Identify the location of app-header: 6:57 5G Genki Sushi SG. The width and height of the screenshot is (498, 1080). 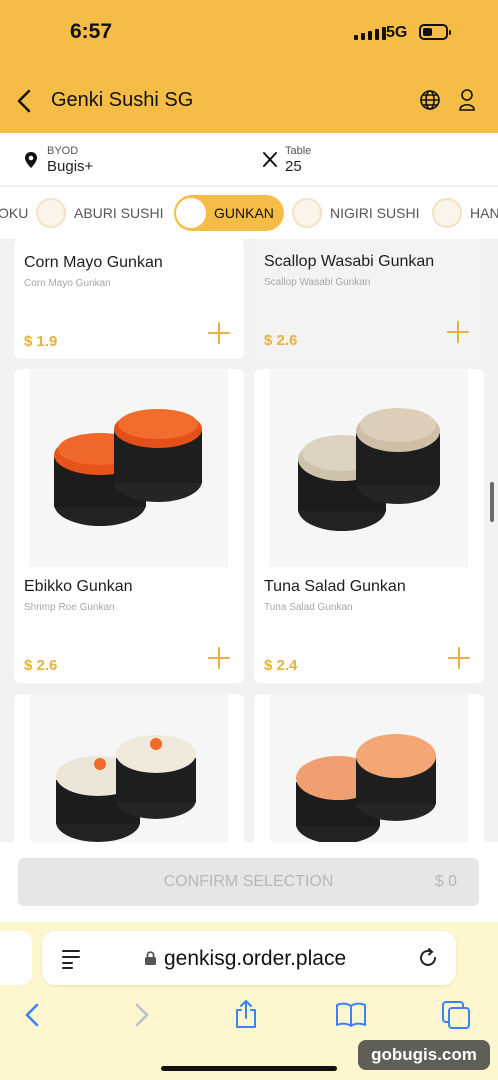
(249, 66).